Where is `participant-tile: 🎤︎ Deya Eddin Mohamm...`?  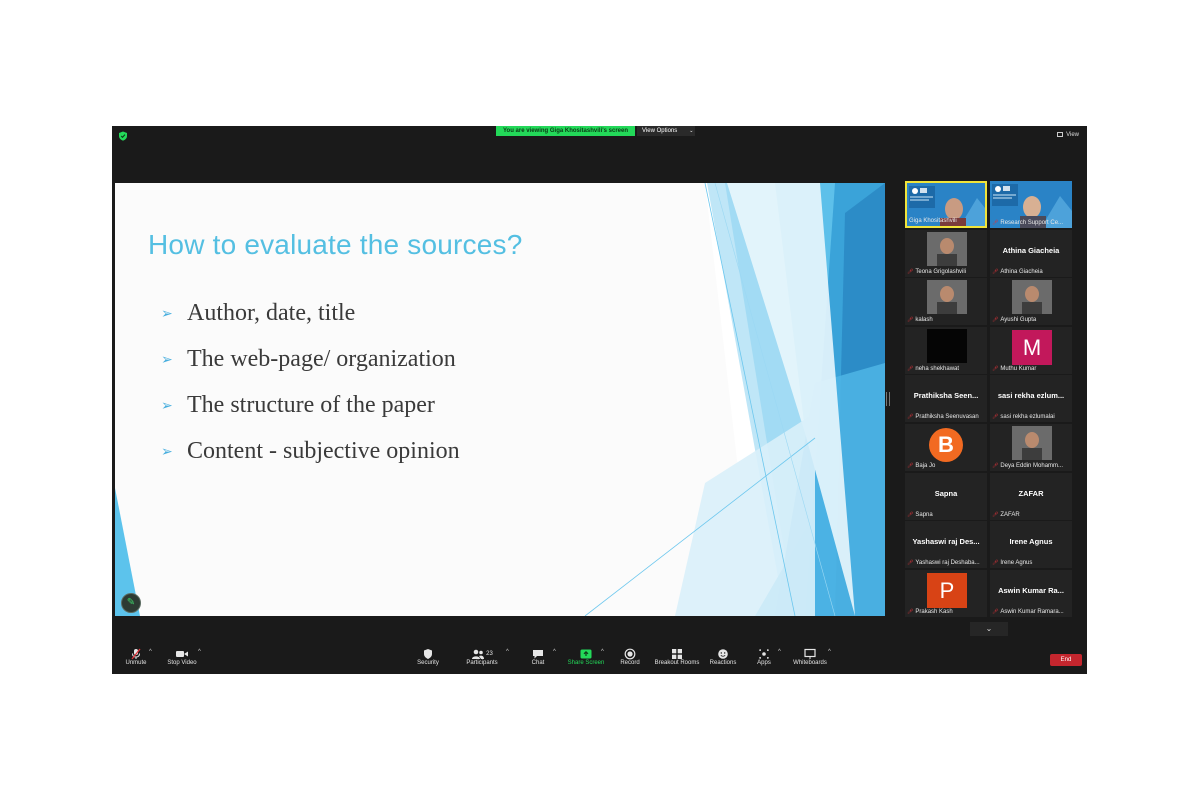 participant-tile: 🎤︎ Deya Eddin Mohamm... is located at coordinates (1031, 447).